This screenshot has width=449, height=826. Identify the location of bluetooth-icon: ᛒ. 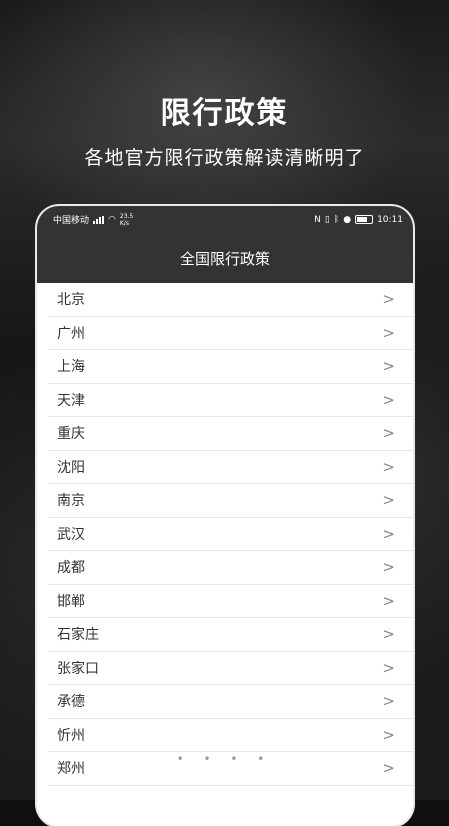
(336, 219).